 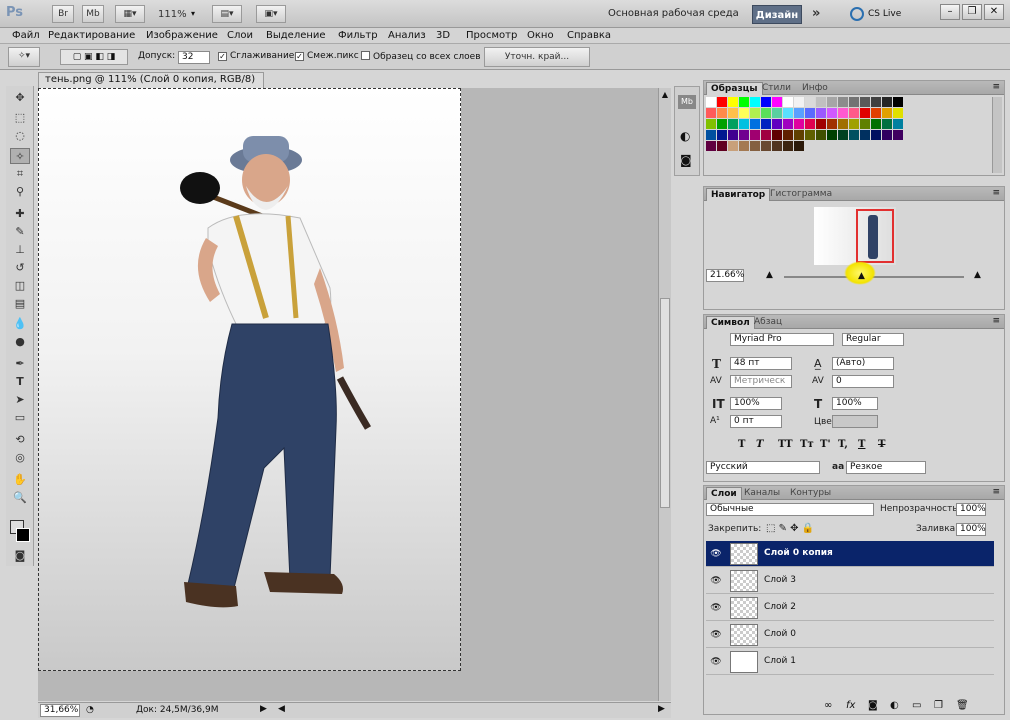 I want to click on actions-panel-icon: ◙, so click(x=686, y=160).